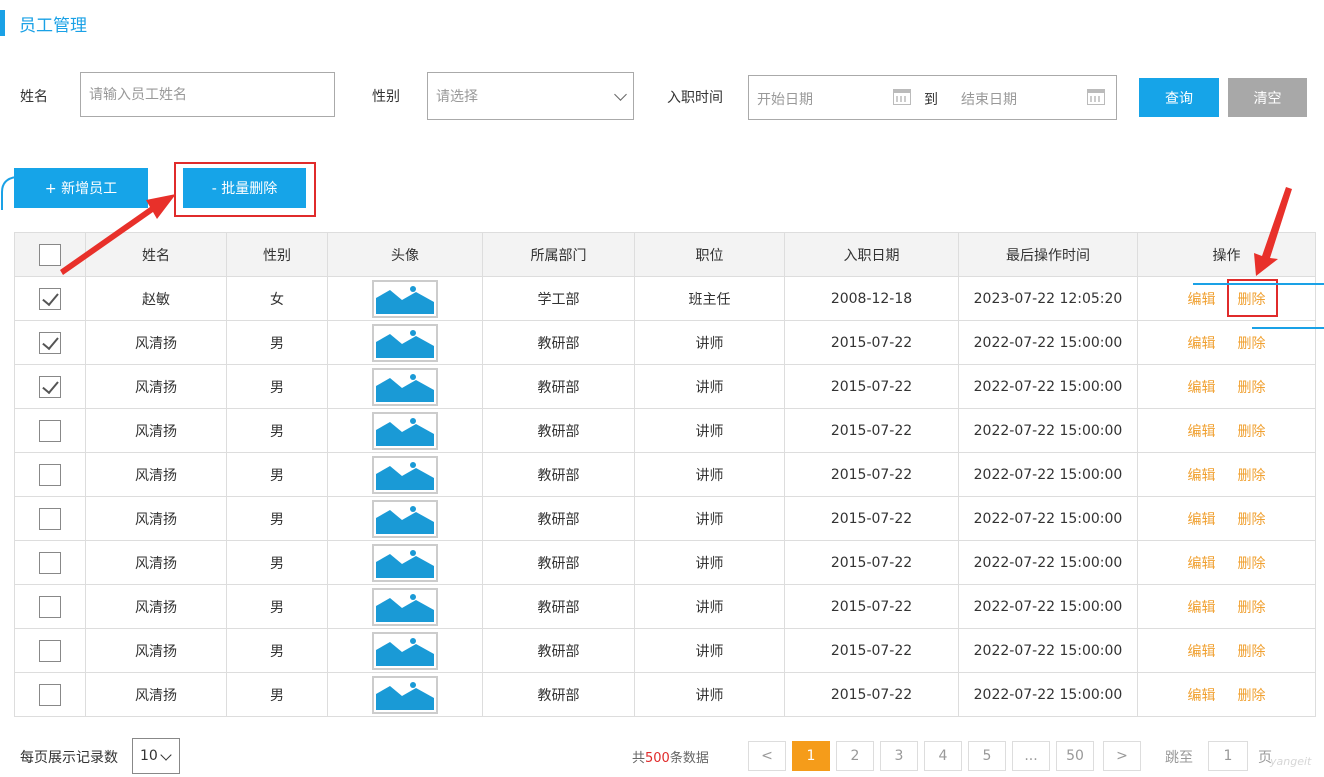 This screenshot has width=1324, height=777. Describe the element at coordinates (899, 756) in the screenshot. I see `page-button-3: 3` at that location.